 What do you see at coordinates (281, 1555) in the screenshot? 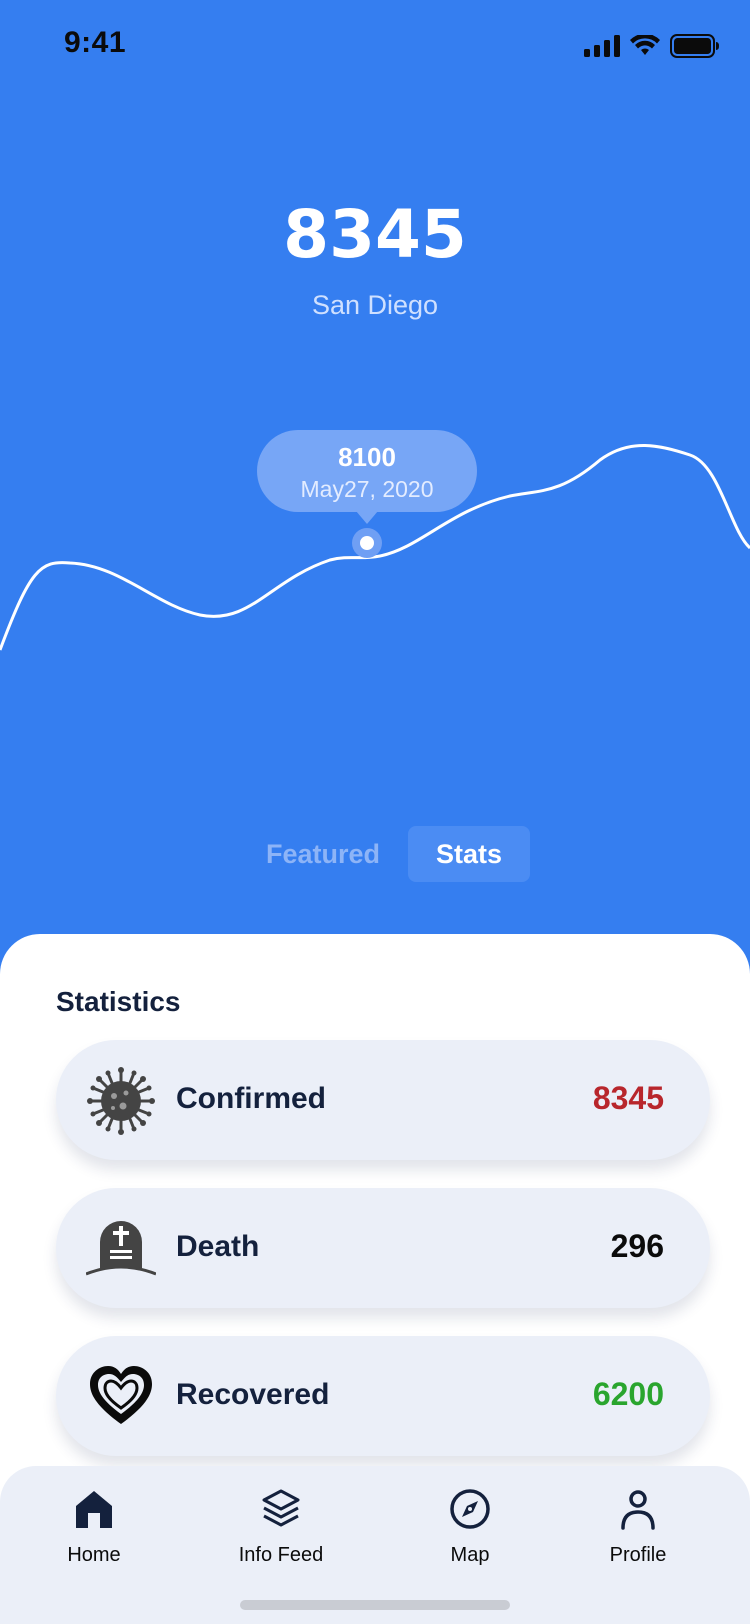
I see `tab-bar-info-feed-label: Info Feed` at bounding box center [281, 1555].